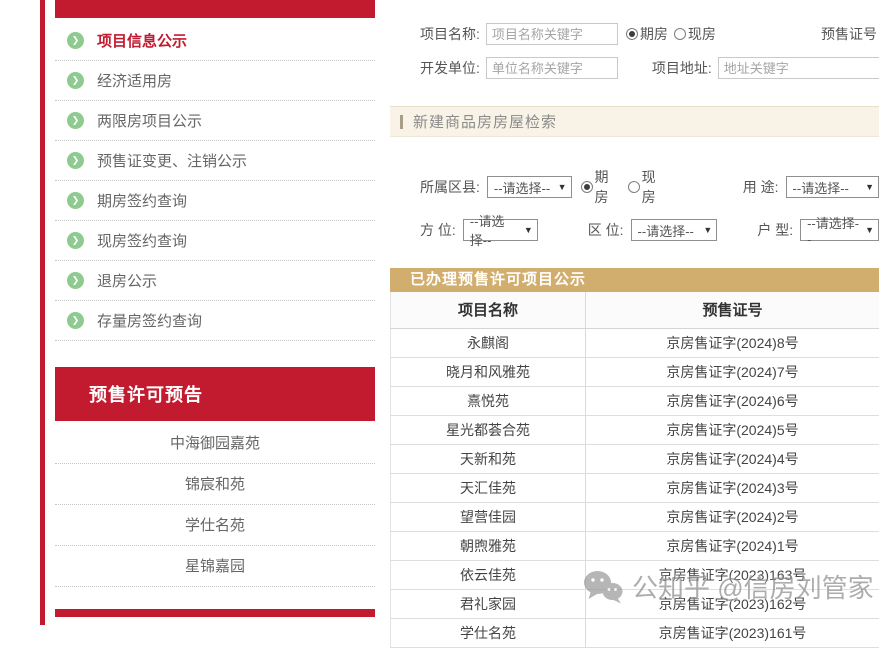 The image size is (879, 648). What do you see at coordinates (215, 241) in the screenshot?
I see `sidebar-menu-item: ❯ 现房签约查询` at bounding box center [215, 241].